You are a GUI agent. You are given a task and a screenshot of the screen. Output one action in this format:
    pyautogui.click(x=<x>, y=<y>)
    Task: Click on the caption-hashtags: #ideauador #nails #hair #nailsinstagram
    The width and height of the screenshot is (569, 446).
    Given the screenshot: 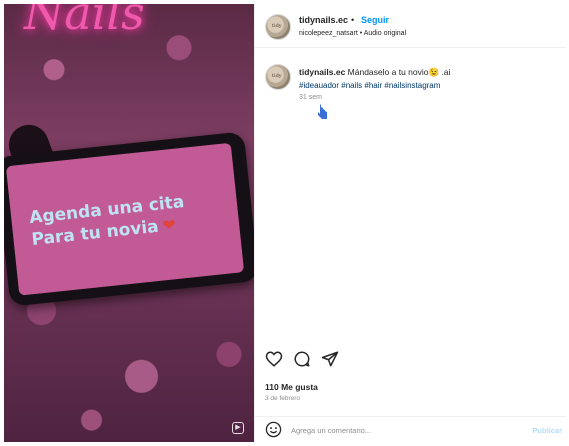 What is the action you would take?
    pyautogui.click(x=369, y=85)
    